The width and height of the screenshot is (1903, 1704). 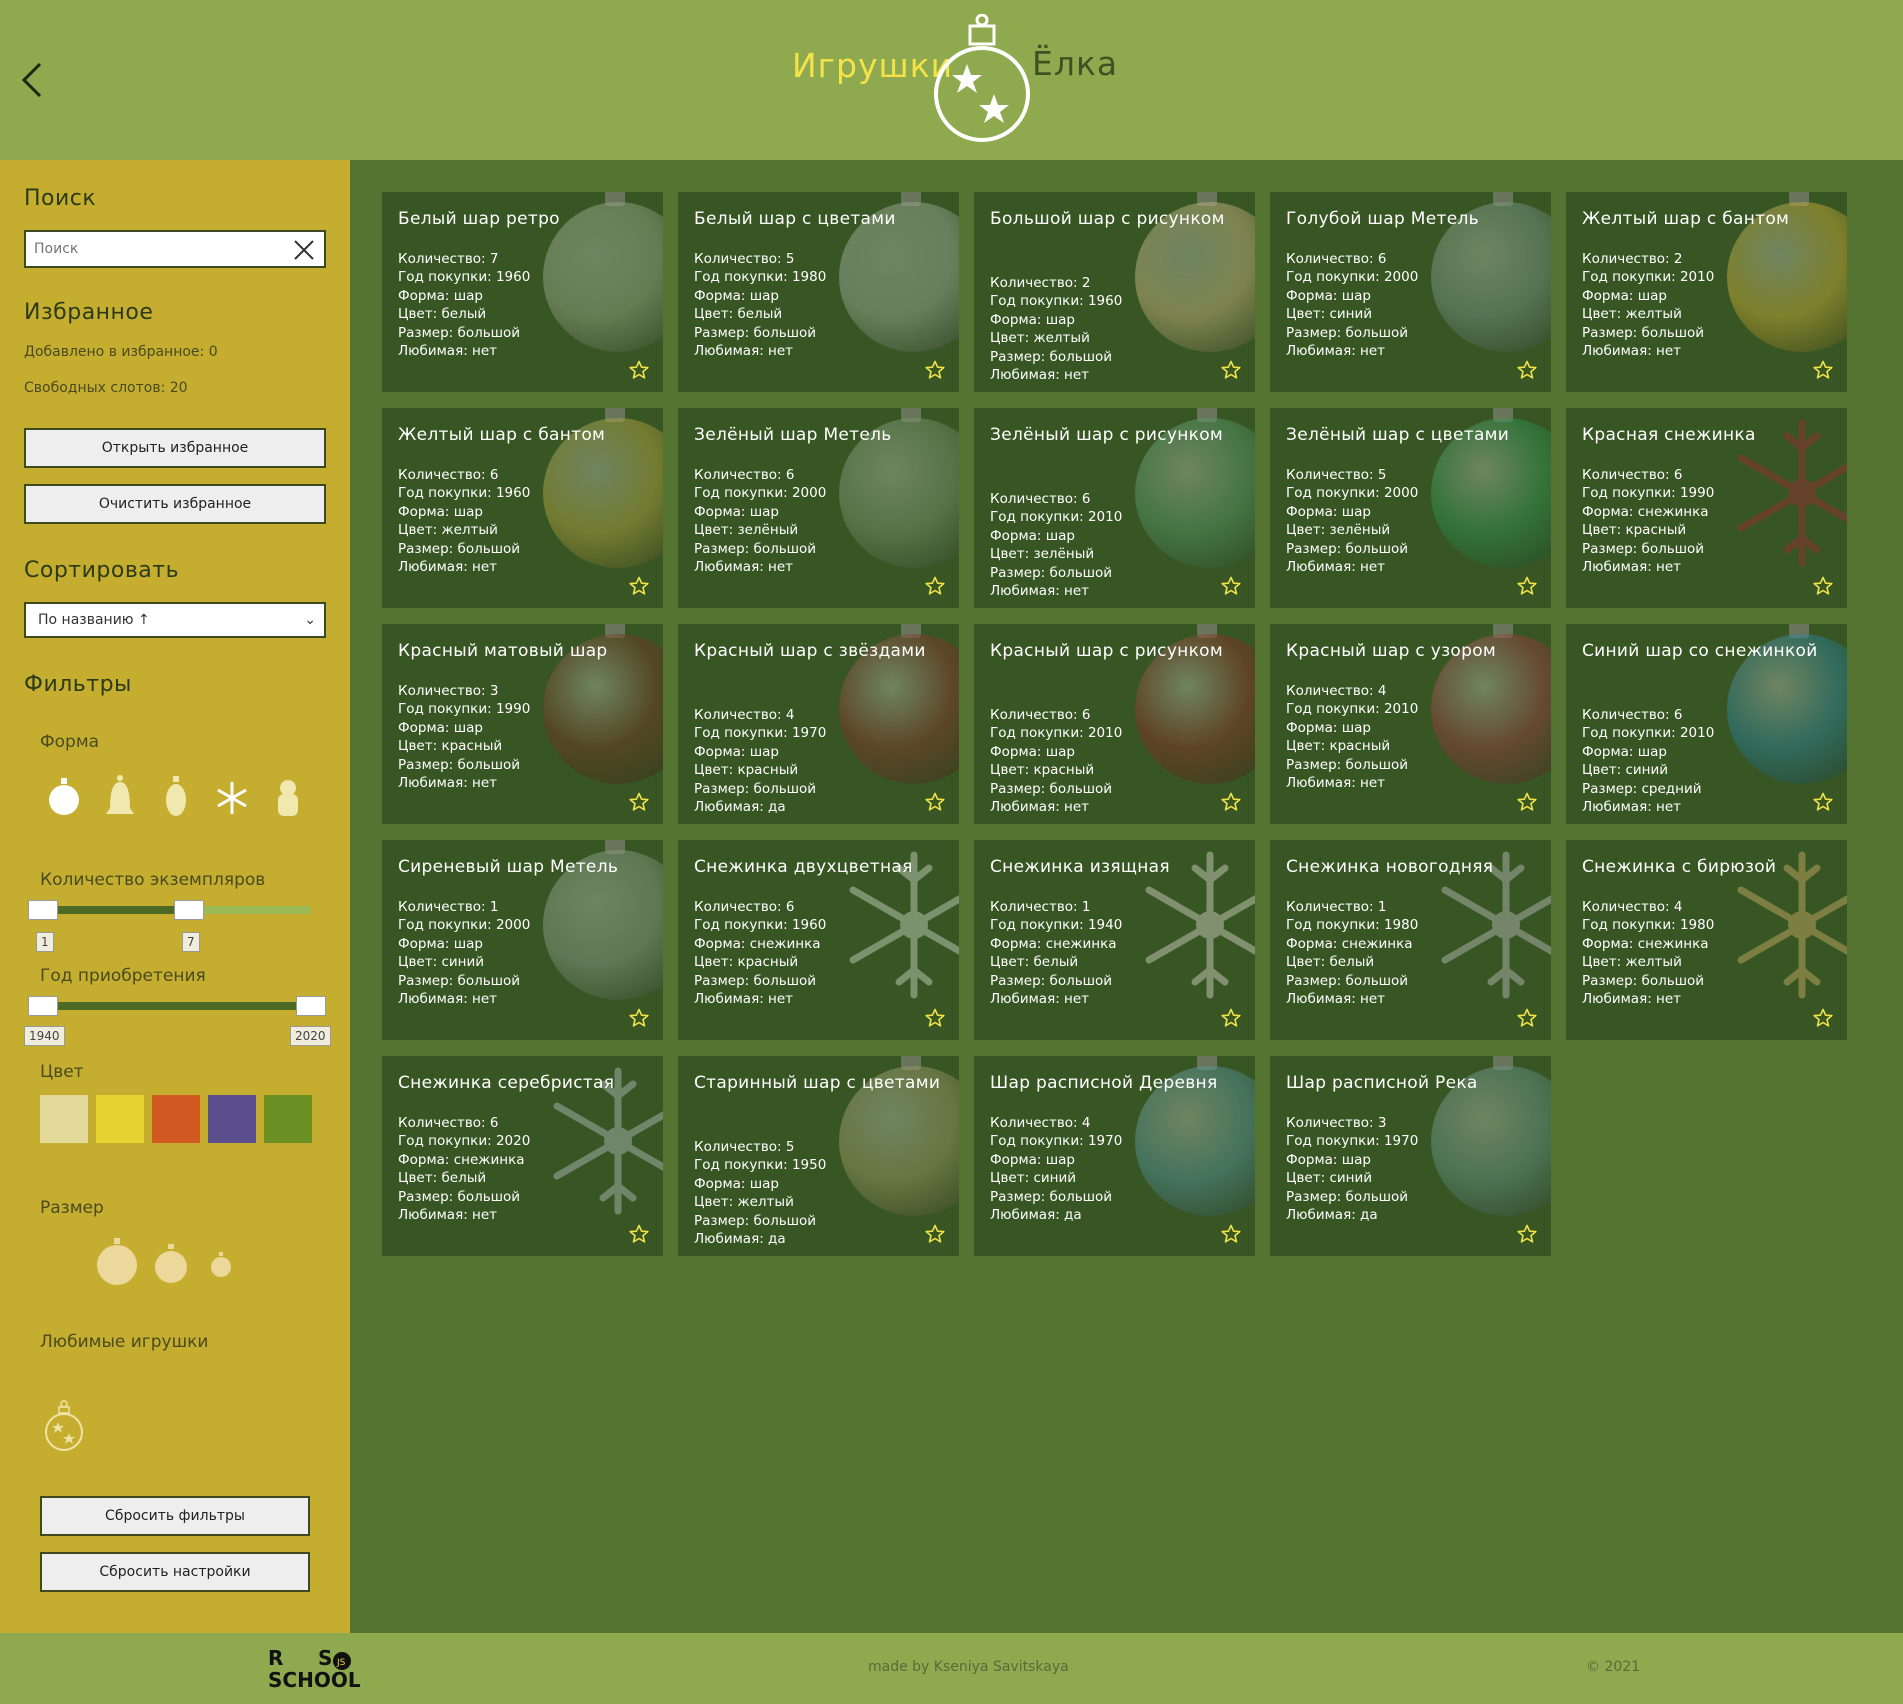 I want to click on toy-card-title: Красная снежинка, so click(x=1669, y=435).